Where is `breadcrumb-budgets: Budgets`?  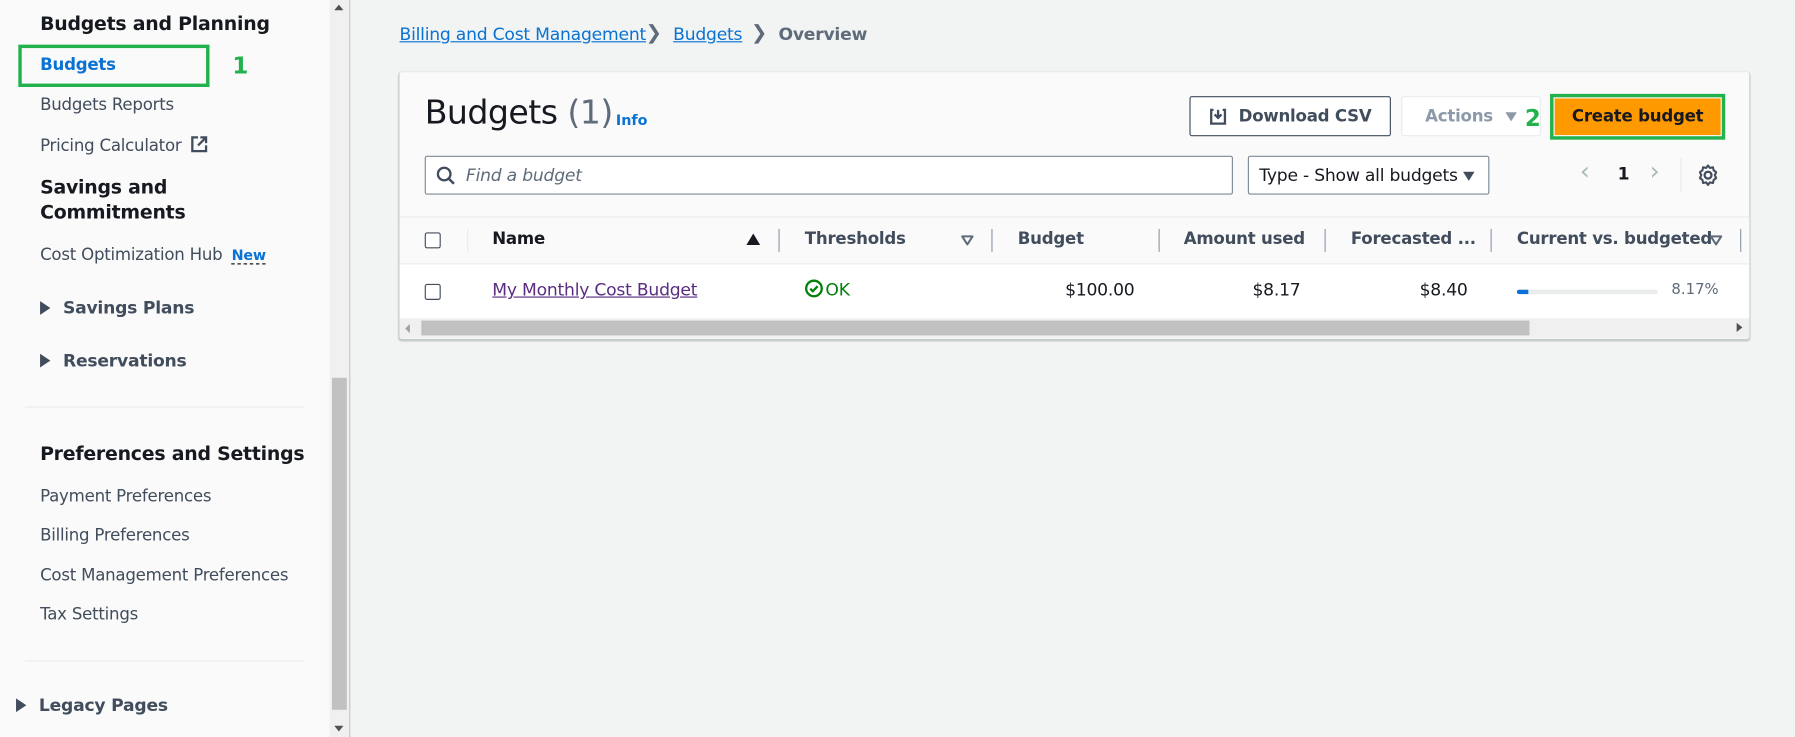
breadcrumb-budgets: Budgets is located at coordinates (707, 34).